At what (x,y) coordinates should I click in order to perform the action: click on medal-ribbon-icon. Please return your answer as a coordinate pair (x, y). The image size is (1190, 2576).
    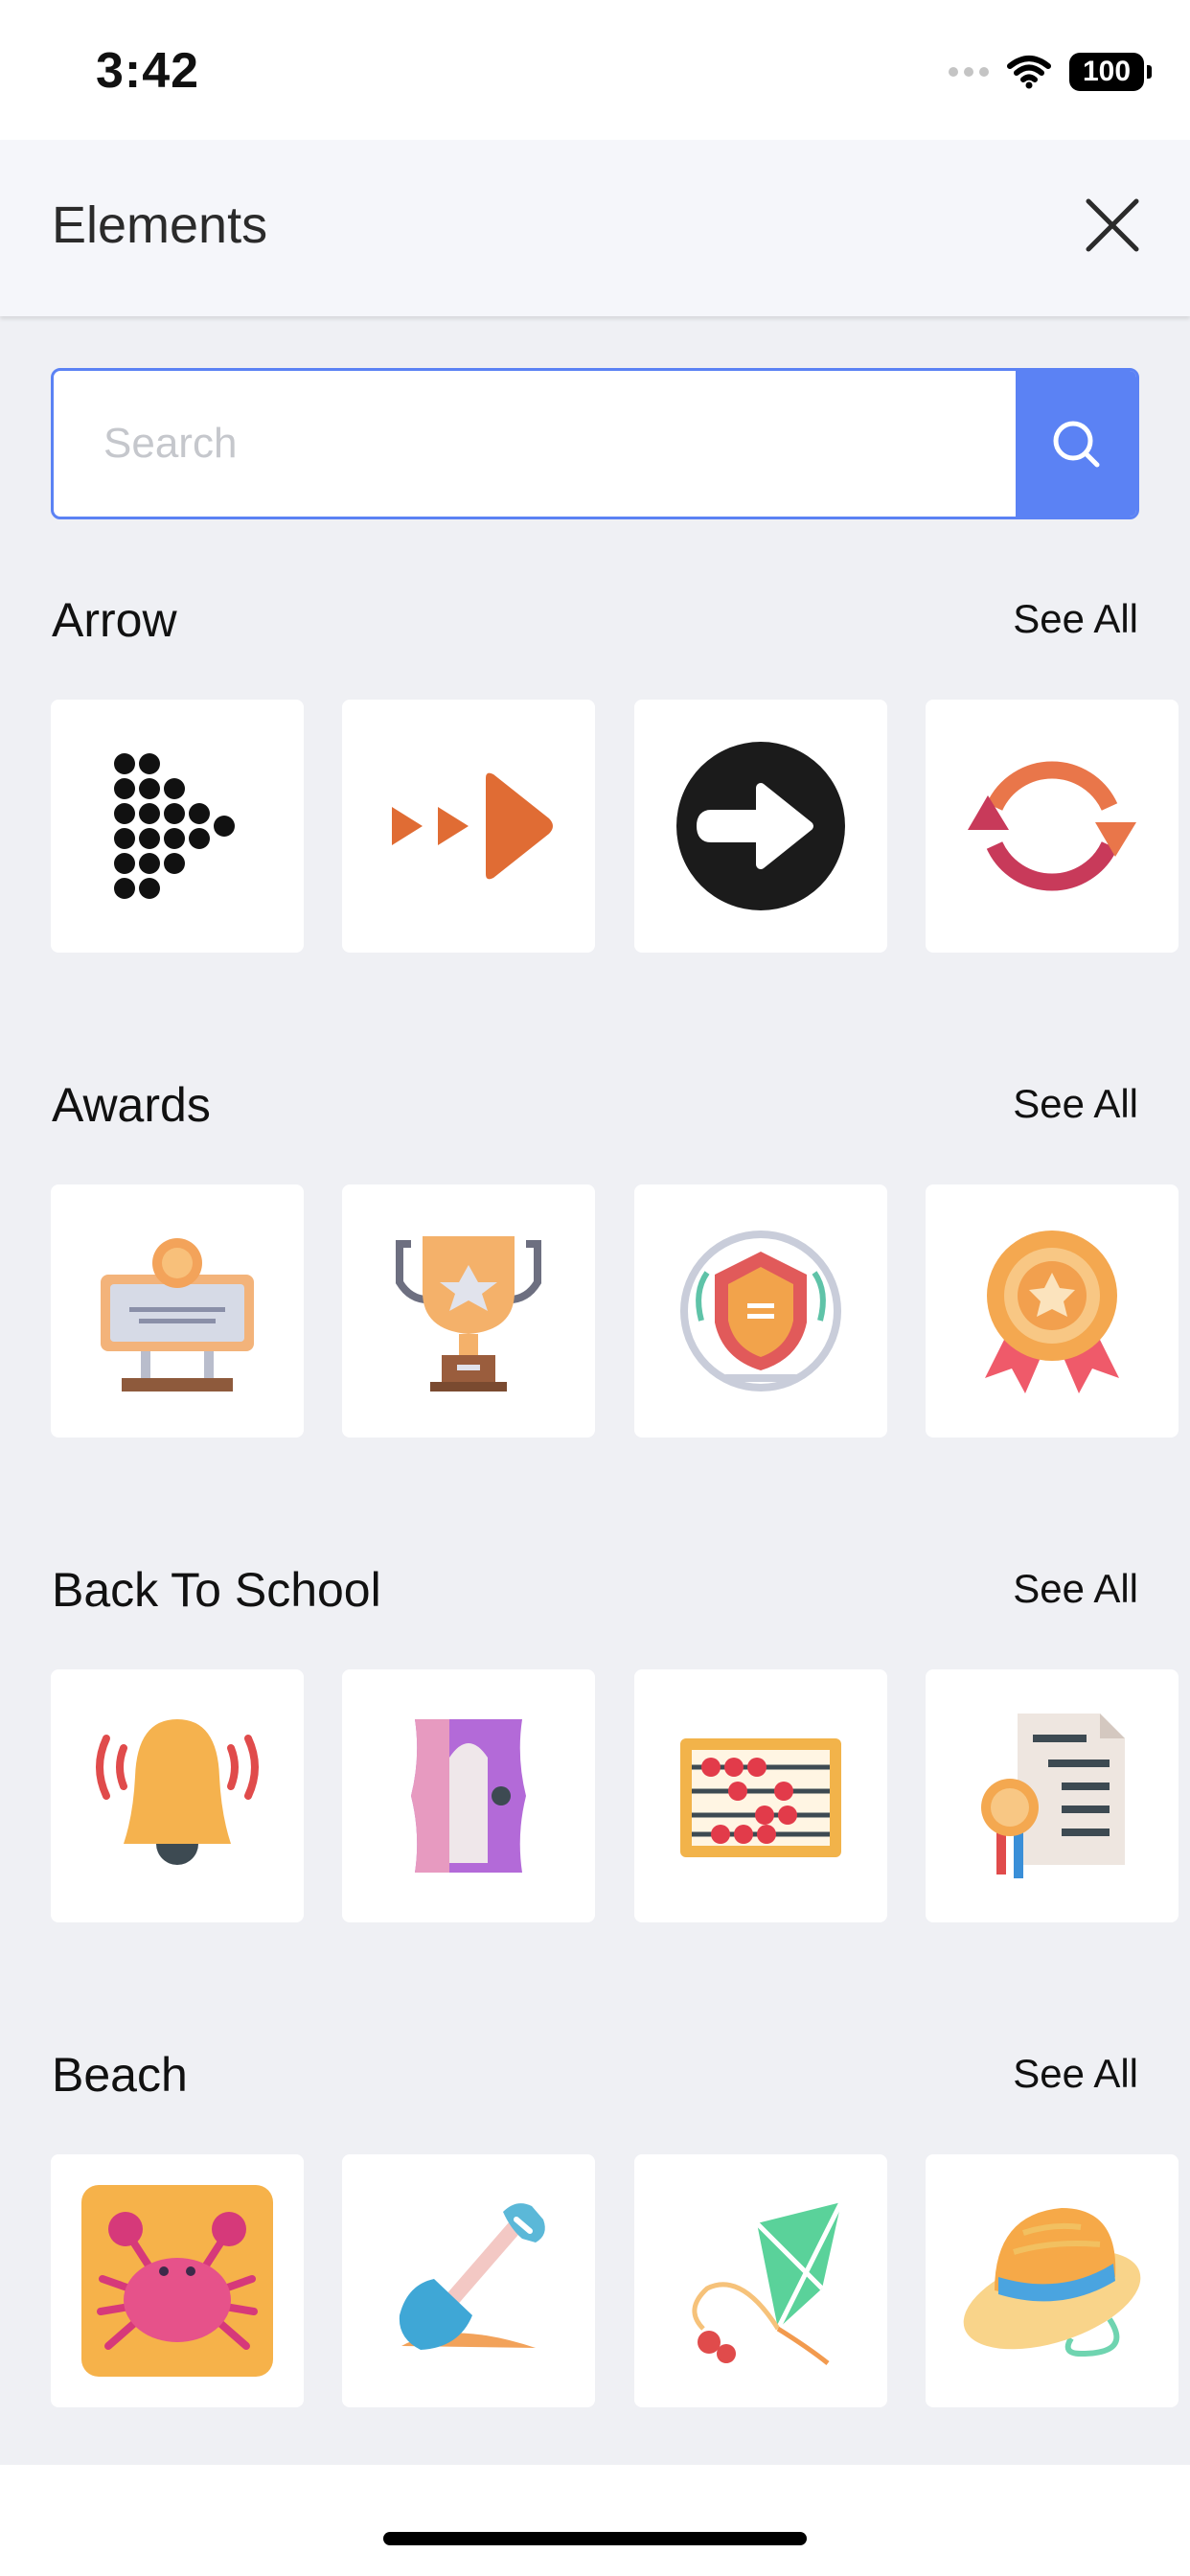
    Looking at the image, I should click on (1052, 1311).